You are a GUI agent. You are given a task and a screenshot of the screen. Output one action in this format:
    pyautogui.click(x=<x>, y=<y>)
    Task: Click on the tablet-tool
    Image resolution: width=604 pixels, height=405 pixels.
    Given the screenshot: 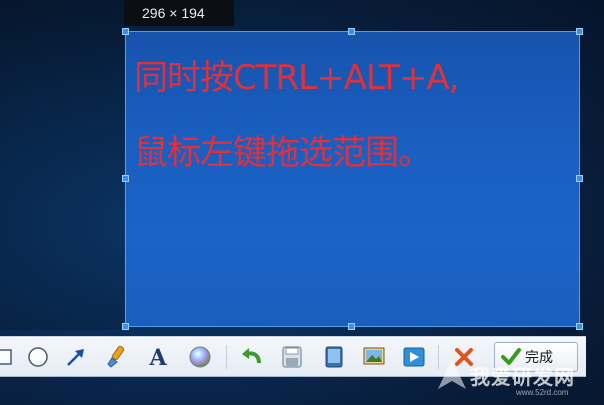 What is the action you would take?
    pyautogui.click(x=334, y=357)
    